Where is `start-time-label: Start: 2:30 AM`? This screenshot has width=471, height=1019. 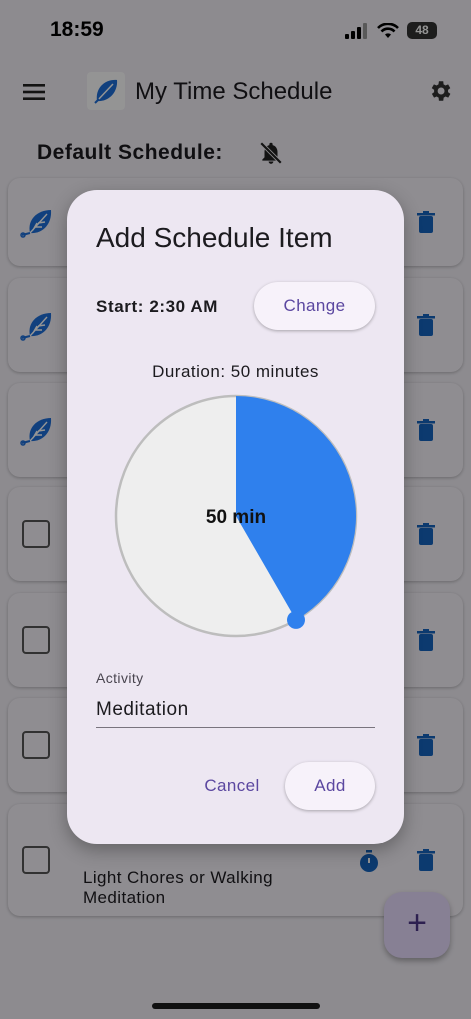 start-time-label: Start: 2:30 AM is located at coordinates (157, 306).